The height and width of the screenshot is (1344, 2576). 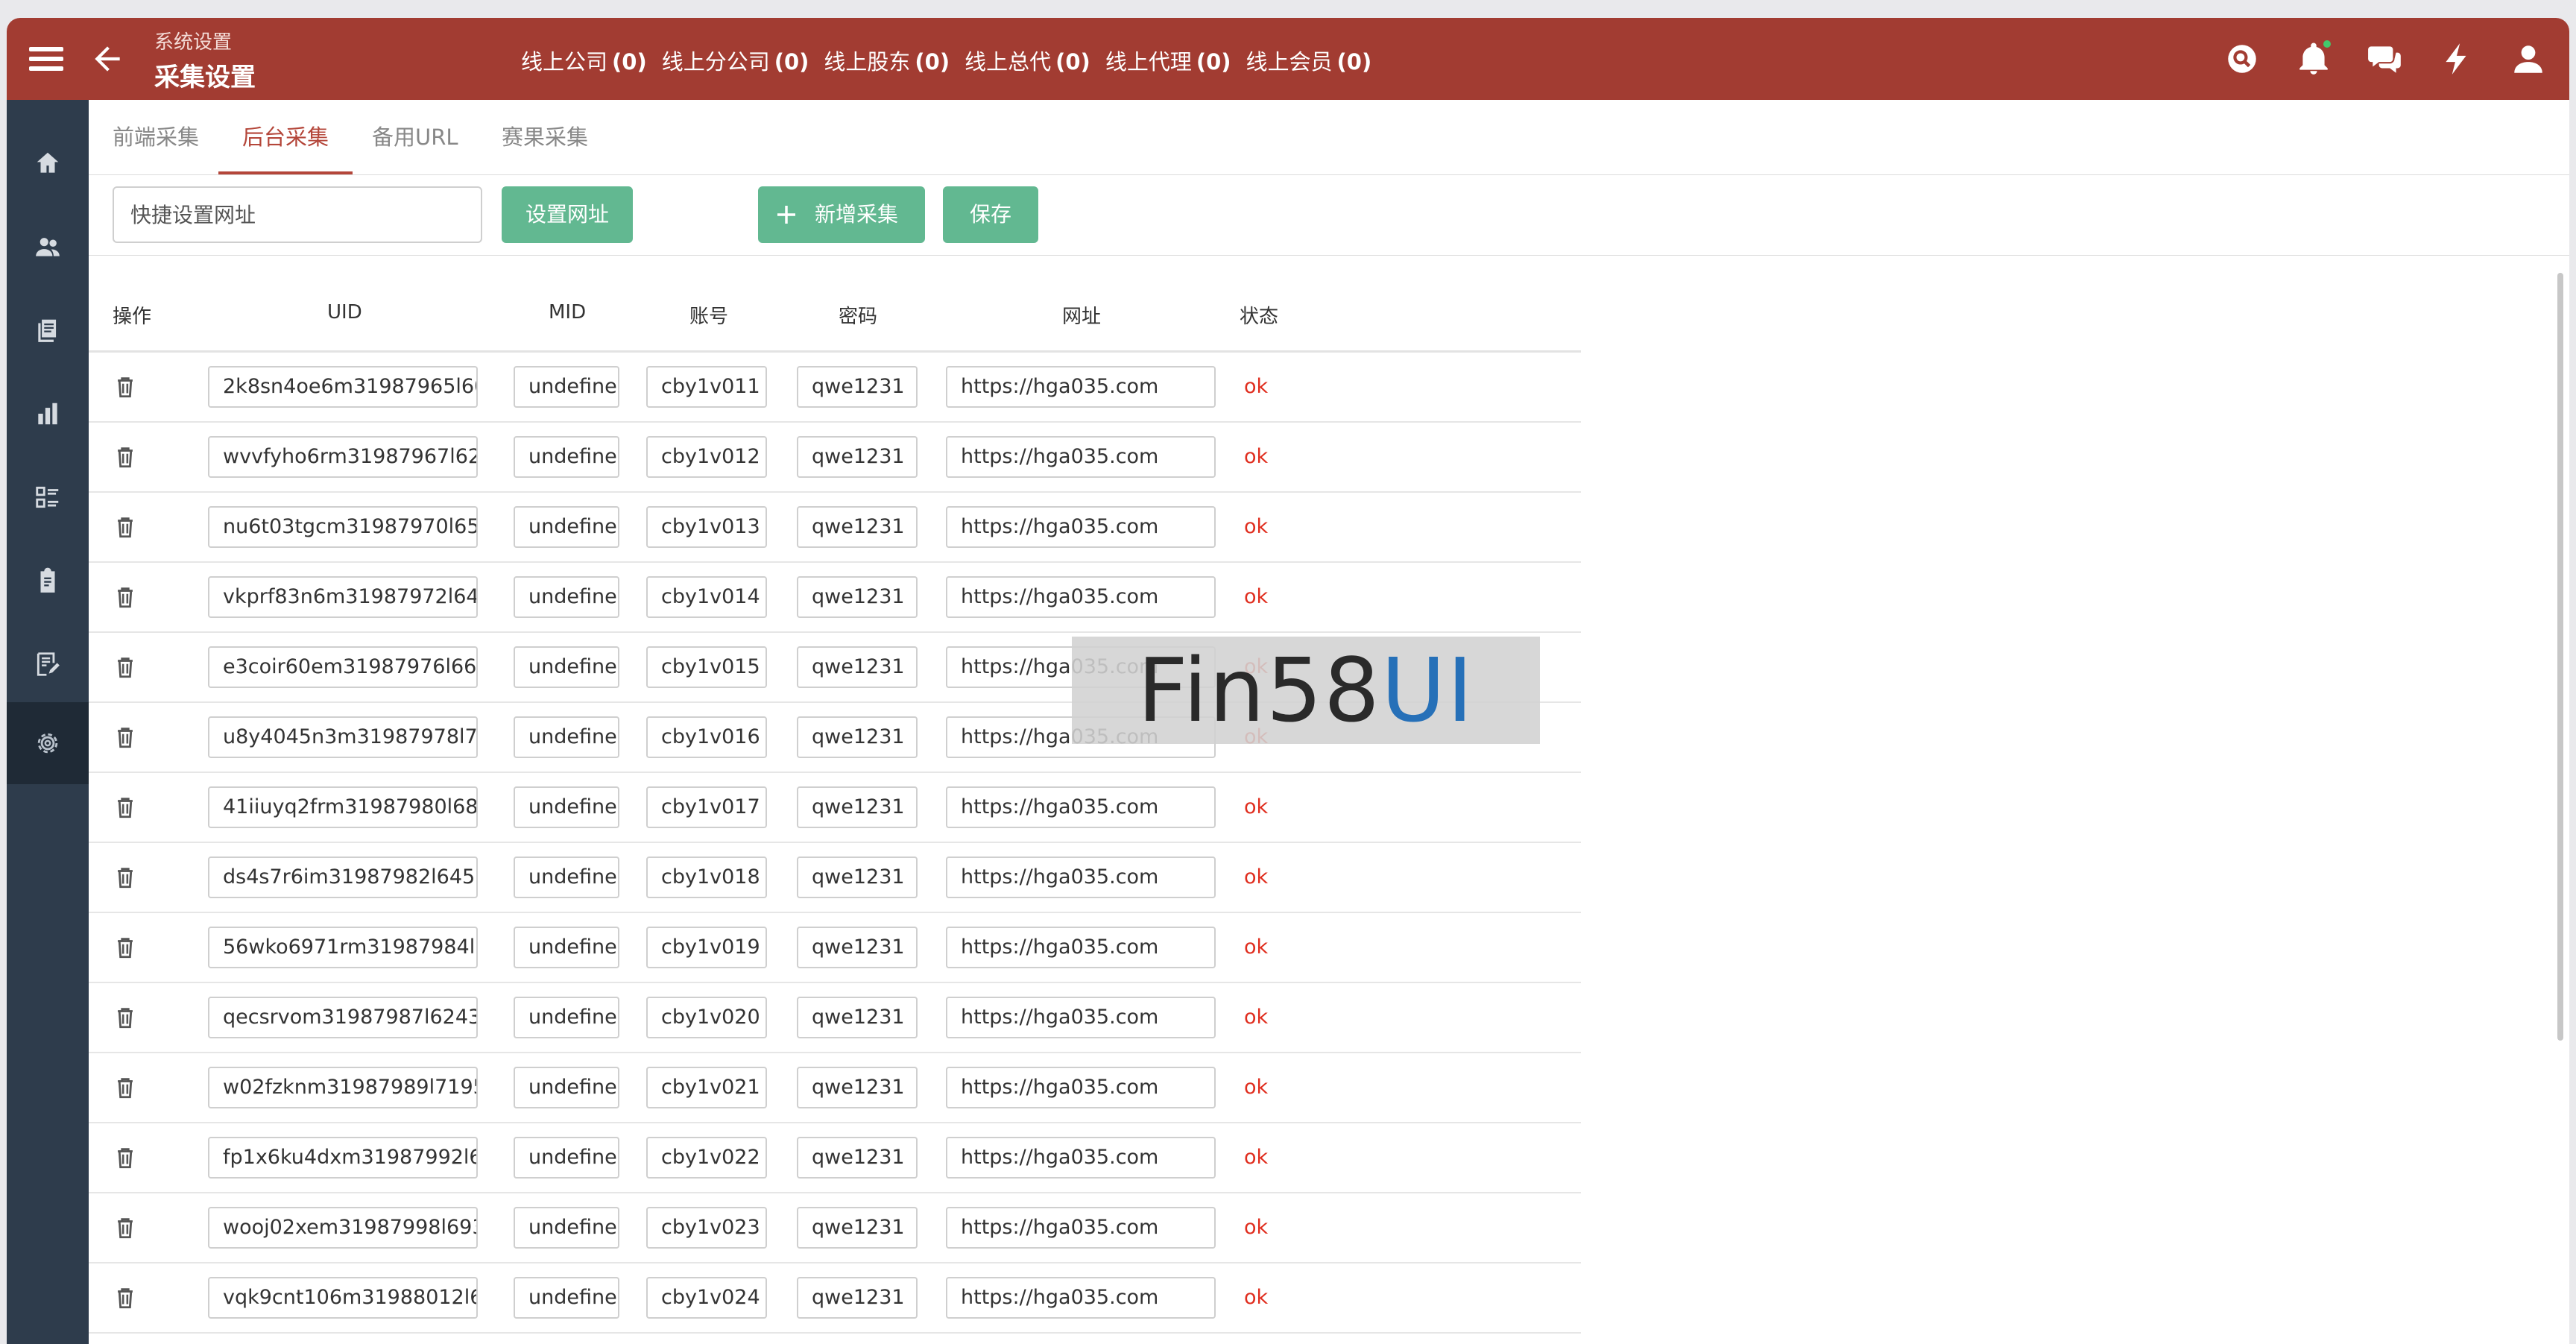 I want to click on uid-field: 2k8sn4oe6m31987965l60, so click(x=343, y=387).